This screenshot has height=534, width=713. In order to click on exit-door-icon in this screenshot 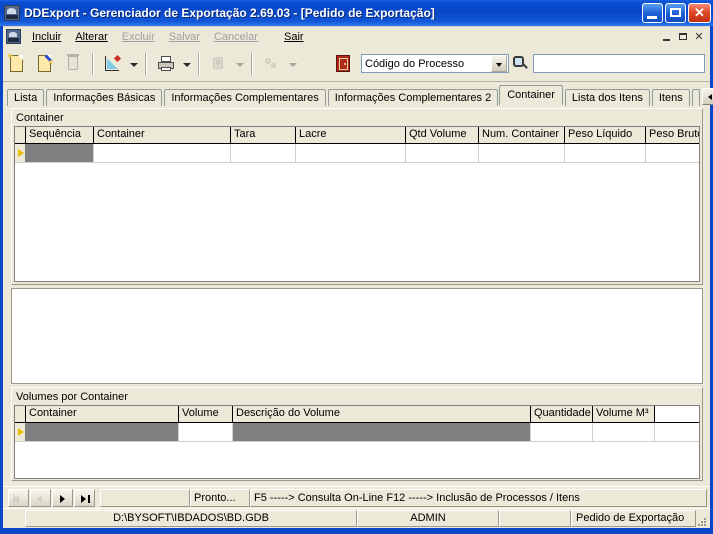, I will do `click(343, 63)`.